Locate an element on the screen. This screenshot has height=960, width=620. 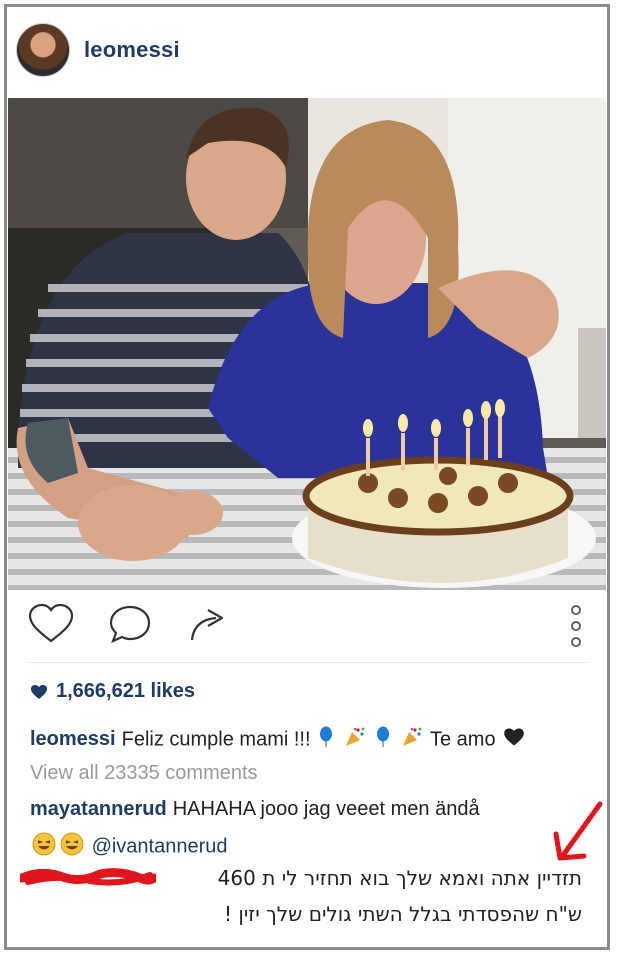
comment-text: HAHAHA jooo jag veeet men ändå is located at coordinates (326, 809).